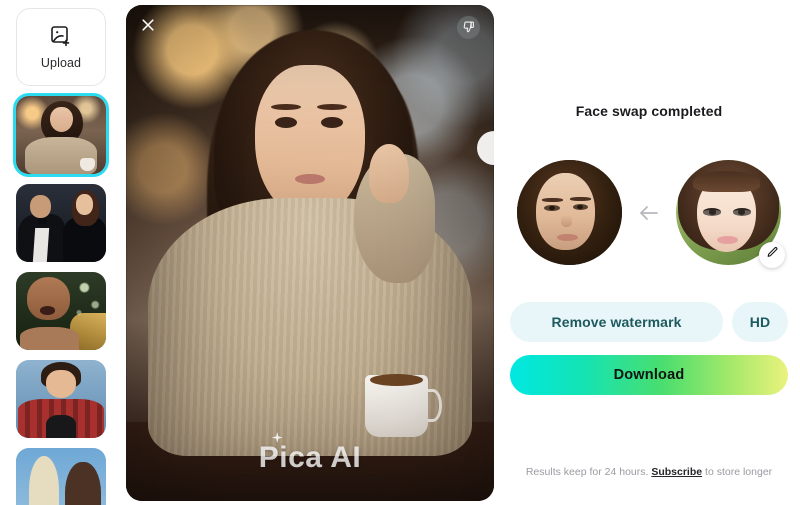  Describe the element at coordinates (588, 472) in the screenshot. I see `retention-prefix: Results keep for 24 hours.` at that location.